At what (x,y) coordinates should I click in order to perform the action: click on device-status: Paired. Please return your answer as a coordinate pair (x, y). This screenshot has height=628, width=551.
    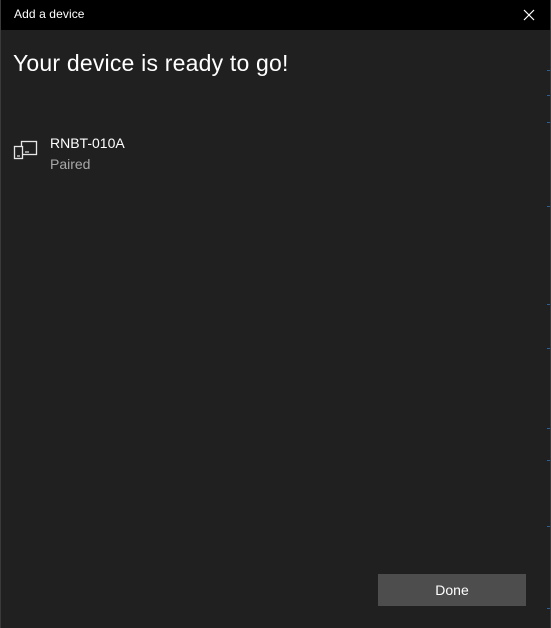
    Looking at the image, I should click on (70, 164).